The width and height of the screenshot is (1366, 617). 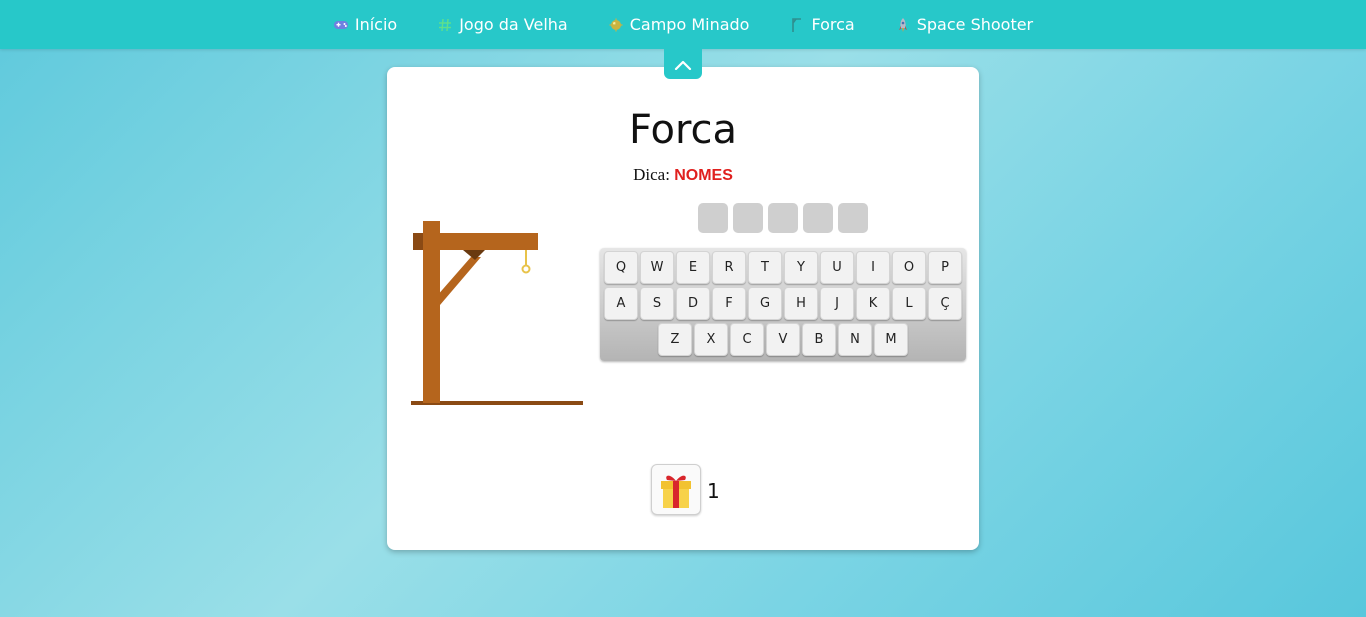 What do you see at coordinates (873, 267) in the screenshot?
I see `key-i: I` at bounding box center [873, 267].